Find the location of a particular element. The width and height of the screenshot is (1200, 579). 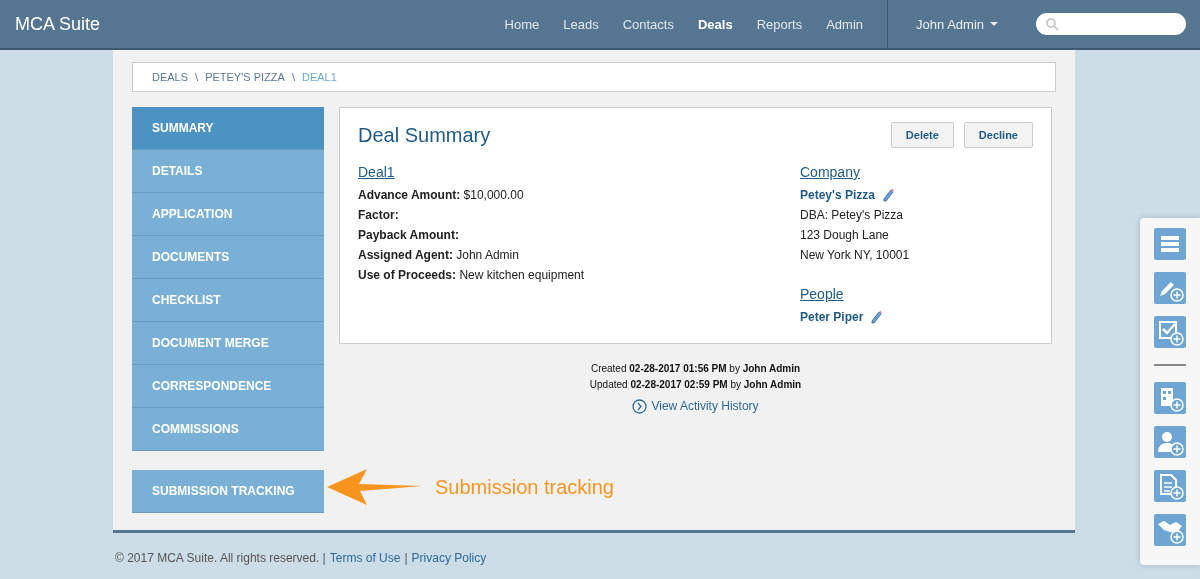

sidebar-item: SUBMISSION TRACKING is located at coordinates (228, 491).